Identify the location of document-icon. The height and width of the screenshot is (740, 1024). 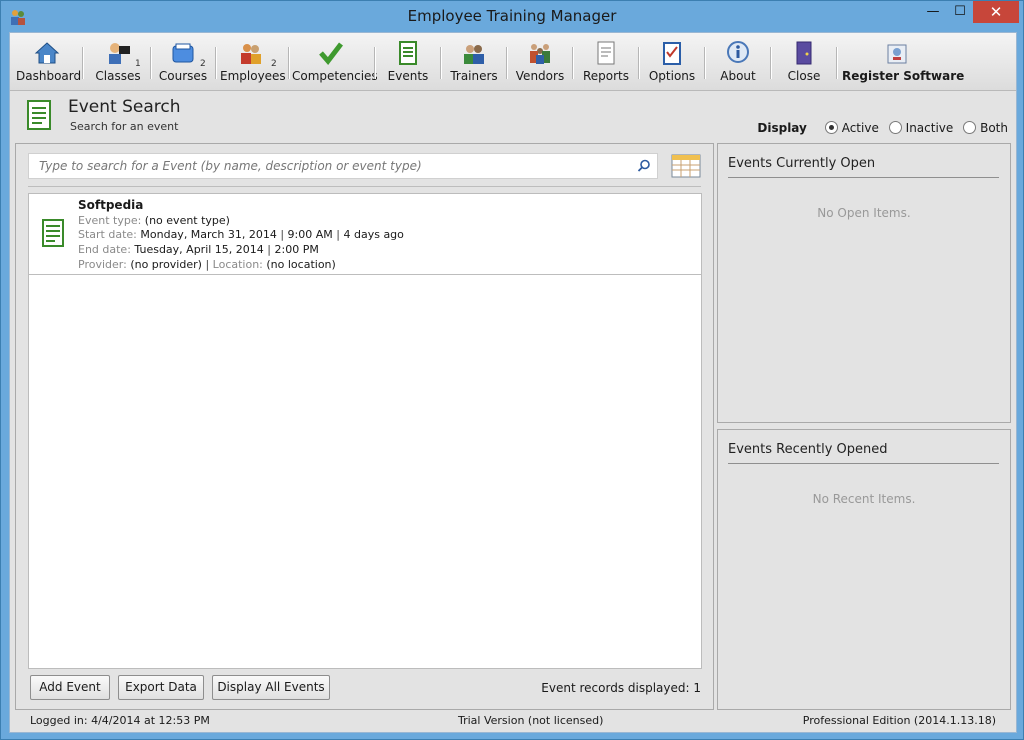
(408, 53).